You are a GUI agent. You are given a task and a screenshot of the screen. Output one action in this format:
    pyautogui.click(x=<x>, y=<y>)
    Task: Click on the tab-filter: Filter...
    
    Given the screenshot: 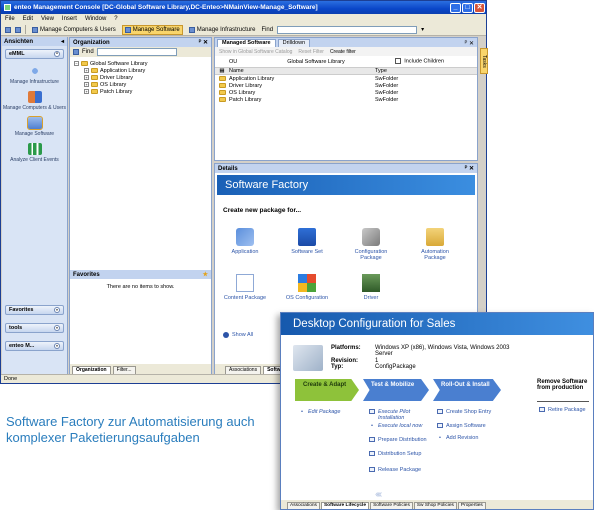 What is the action you would take?
    pyautogui.click(x=124, y=370)
    